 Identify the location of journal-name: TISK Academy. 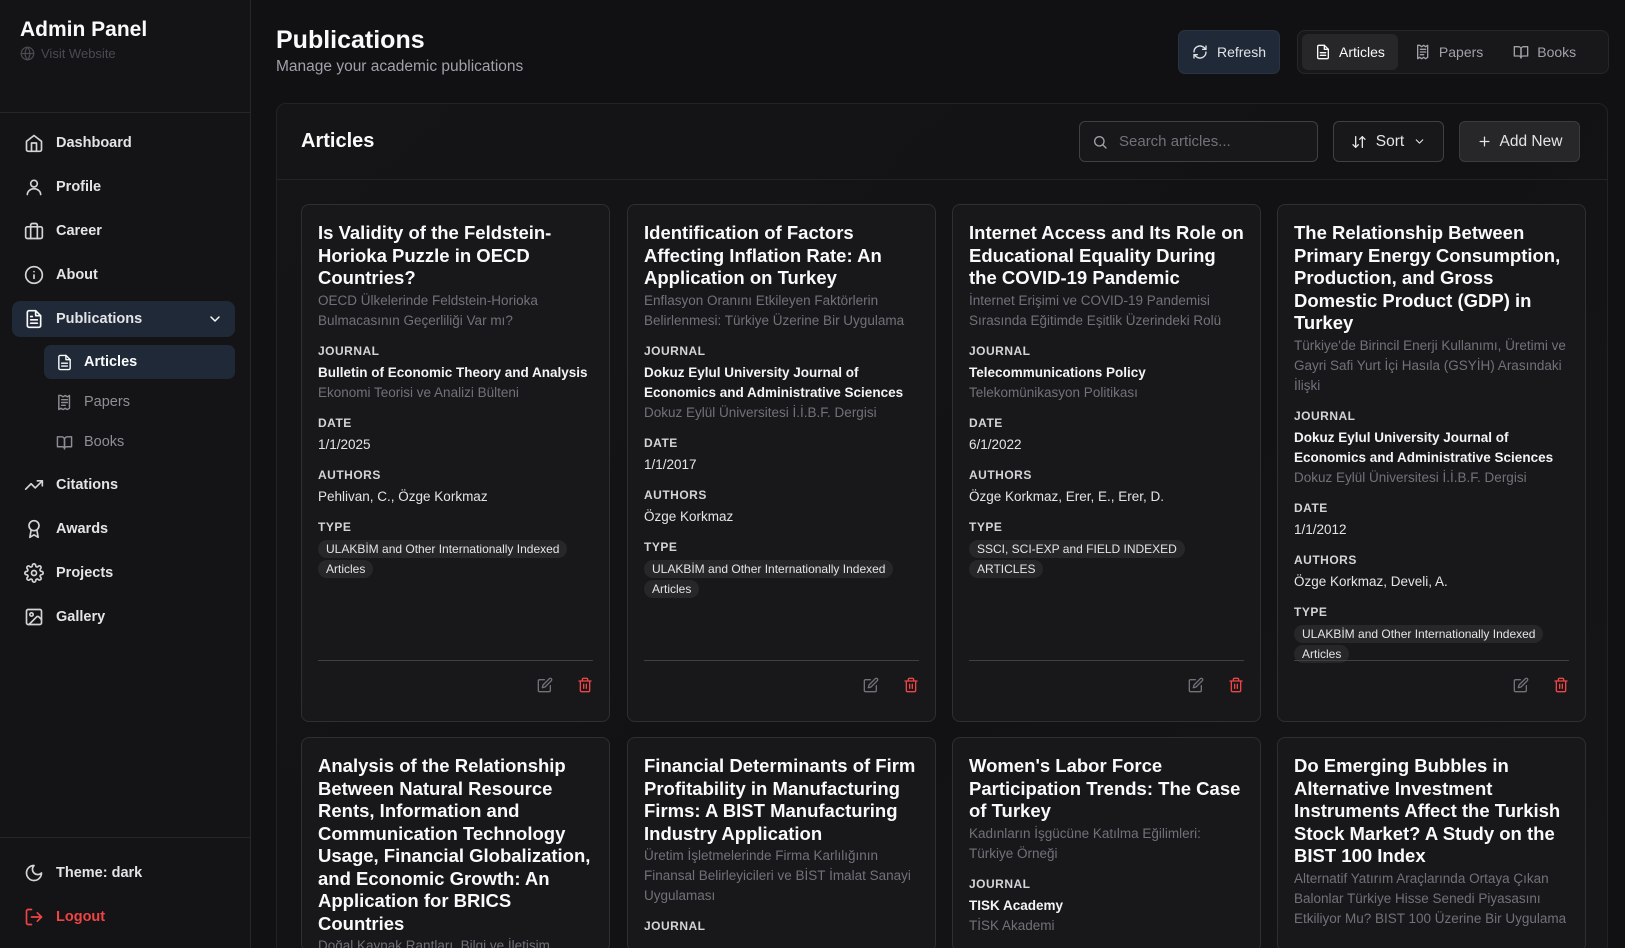
(1016, 905).